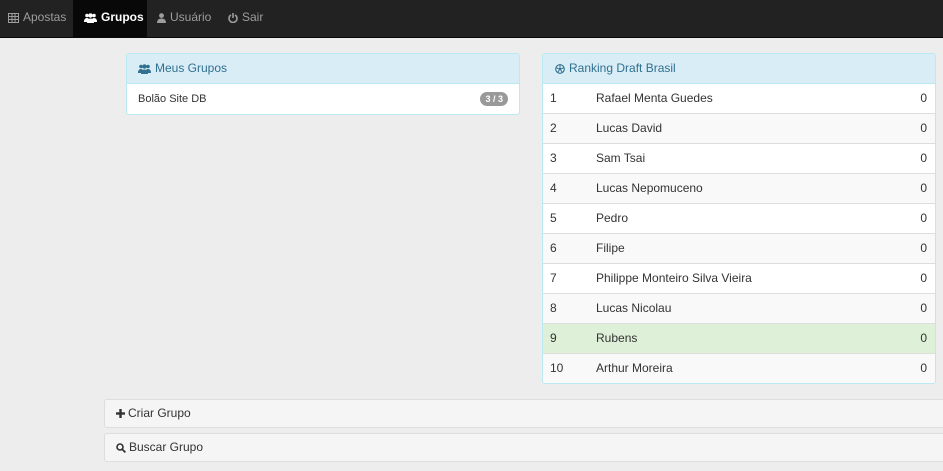 The image size is (943, 471). Describe the element at coordinates (233, 17) in the screenshot. I see `power-icon` at that location.